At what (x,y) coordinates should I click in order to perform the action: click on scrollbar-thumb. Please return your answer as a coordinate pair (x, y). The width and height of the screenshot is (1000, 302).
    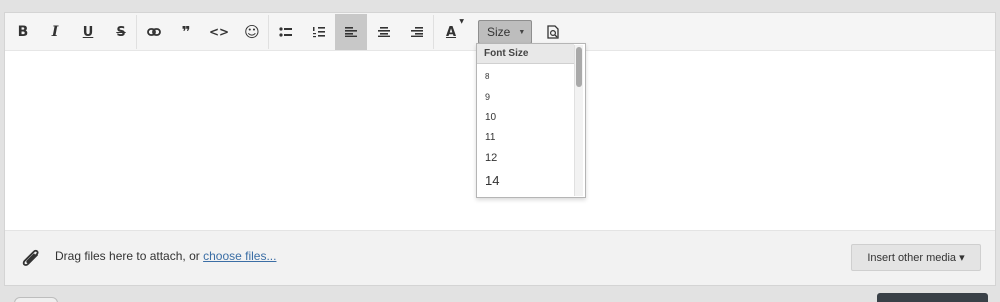
    Looking at the image, I should click on (579, 67).